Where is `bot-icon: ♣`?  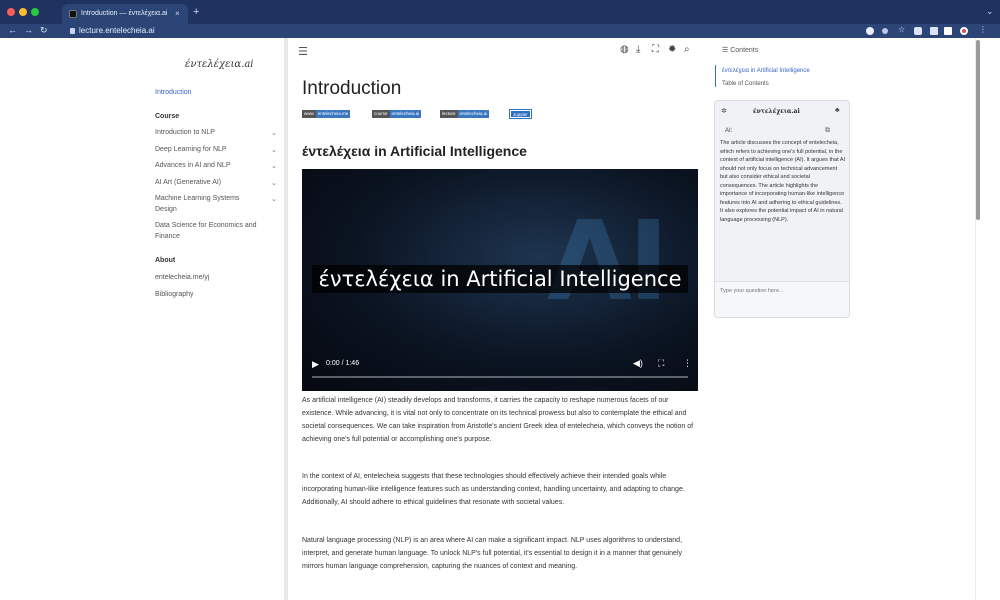 bot-icon: ♣ is located at coordinates (837, 110).